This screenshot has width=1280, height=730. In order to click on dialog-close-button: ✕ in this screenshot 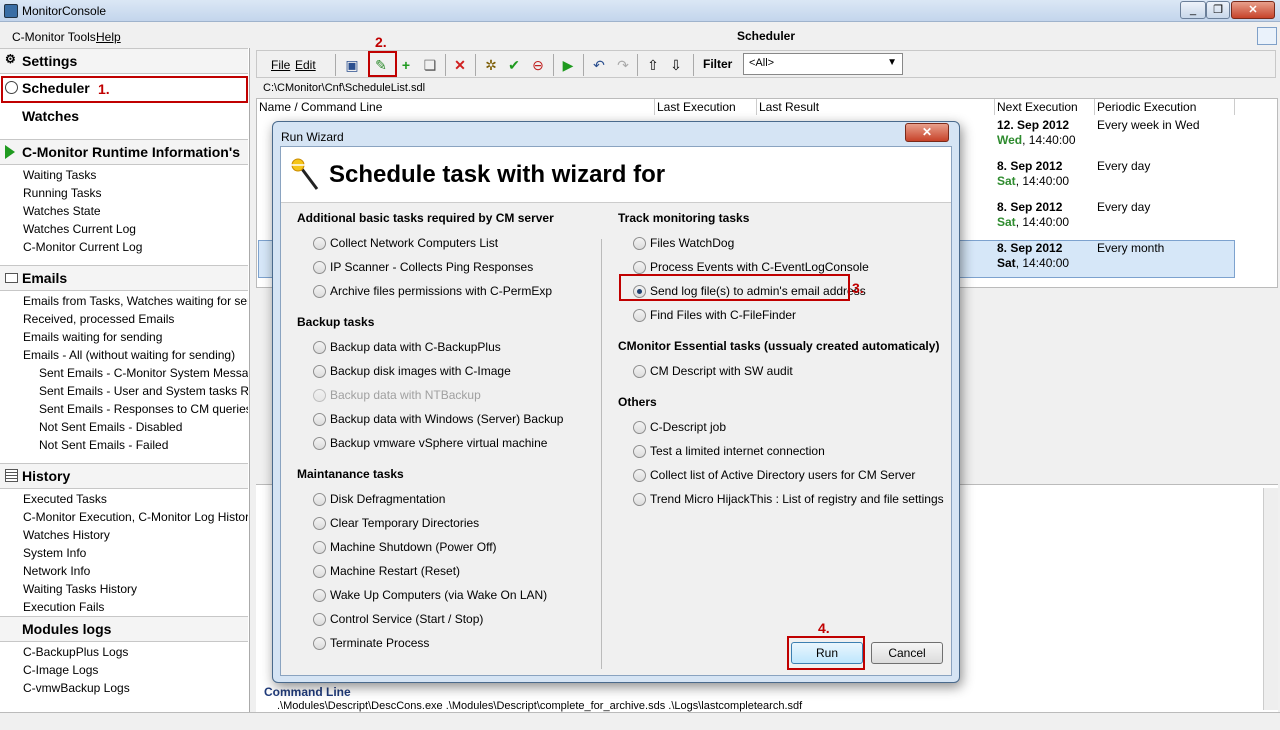, I will do `click(927, 132)`.